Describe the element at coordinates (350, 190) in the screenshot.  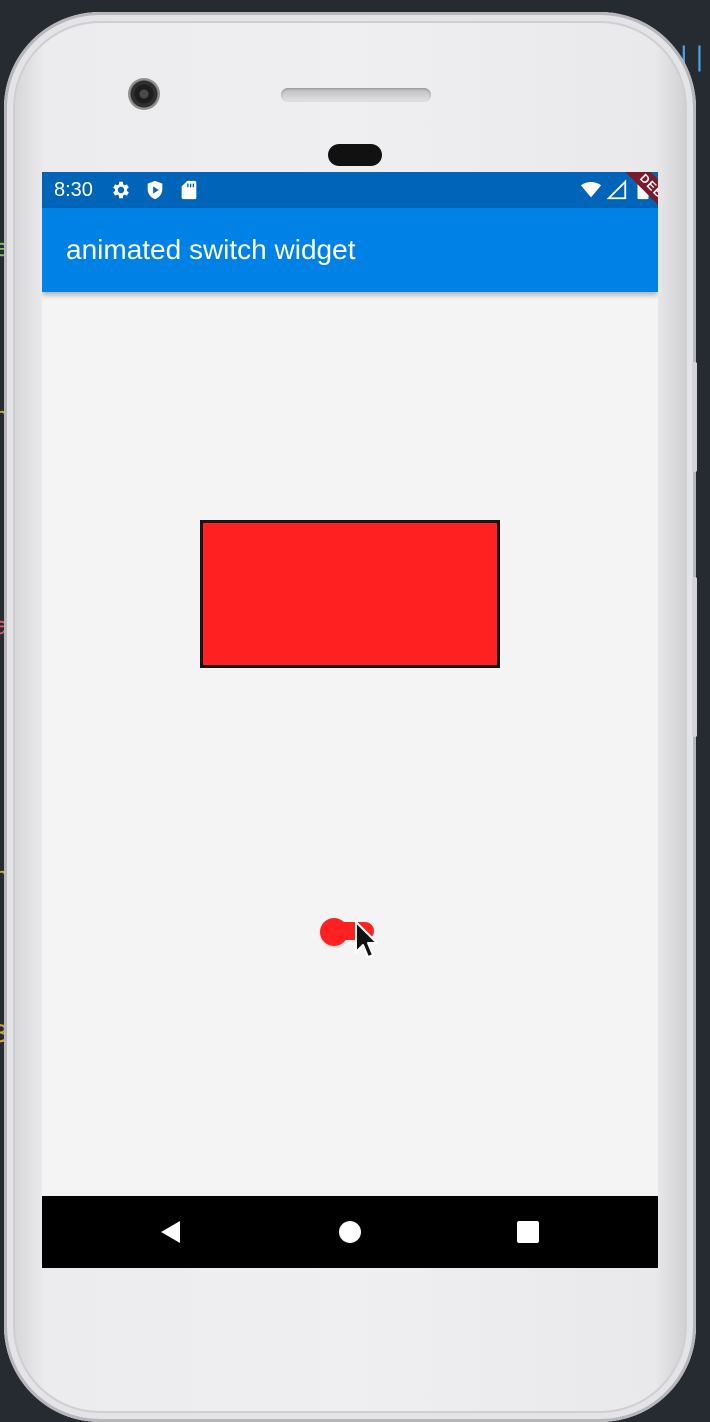
I see `status-bar: 8:30` at that location.